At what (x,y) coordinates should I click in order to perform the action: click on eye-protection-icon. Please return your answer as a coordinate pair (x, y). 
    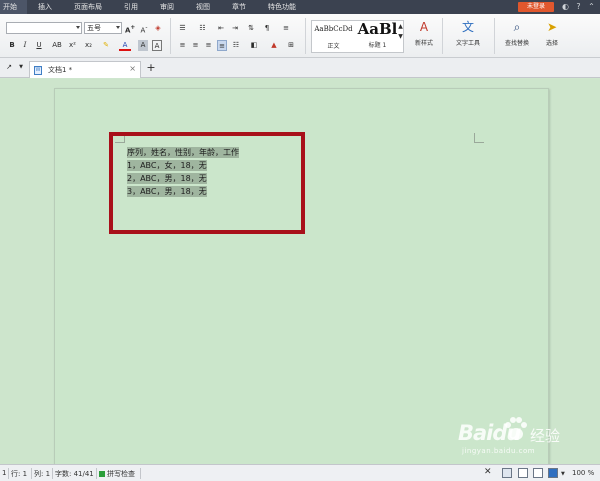
    Looking at the image, I should click on (553, 473).